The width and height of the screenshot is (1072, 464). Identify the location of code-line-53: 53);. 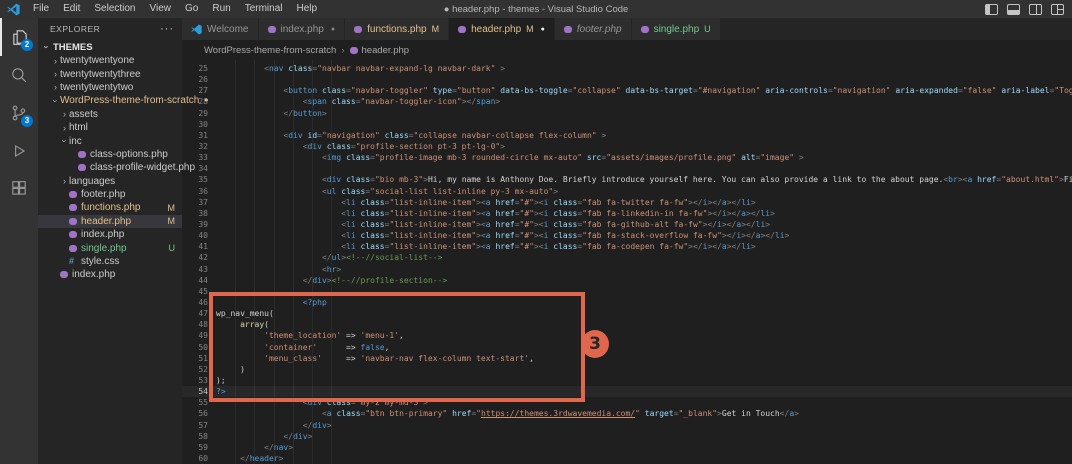
(627, 380).